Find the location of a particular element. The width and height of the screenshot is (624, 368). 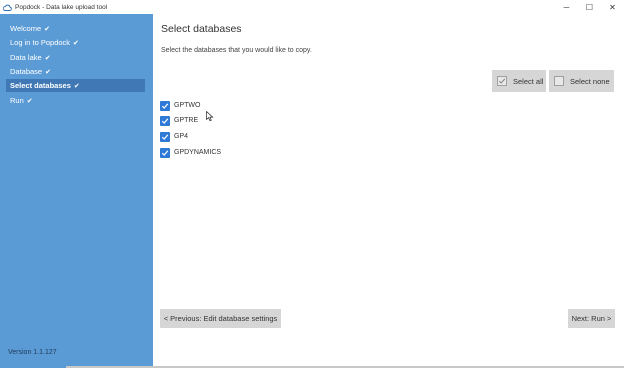

close-icon: ✕ is located at coordinates (612, 7).